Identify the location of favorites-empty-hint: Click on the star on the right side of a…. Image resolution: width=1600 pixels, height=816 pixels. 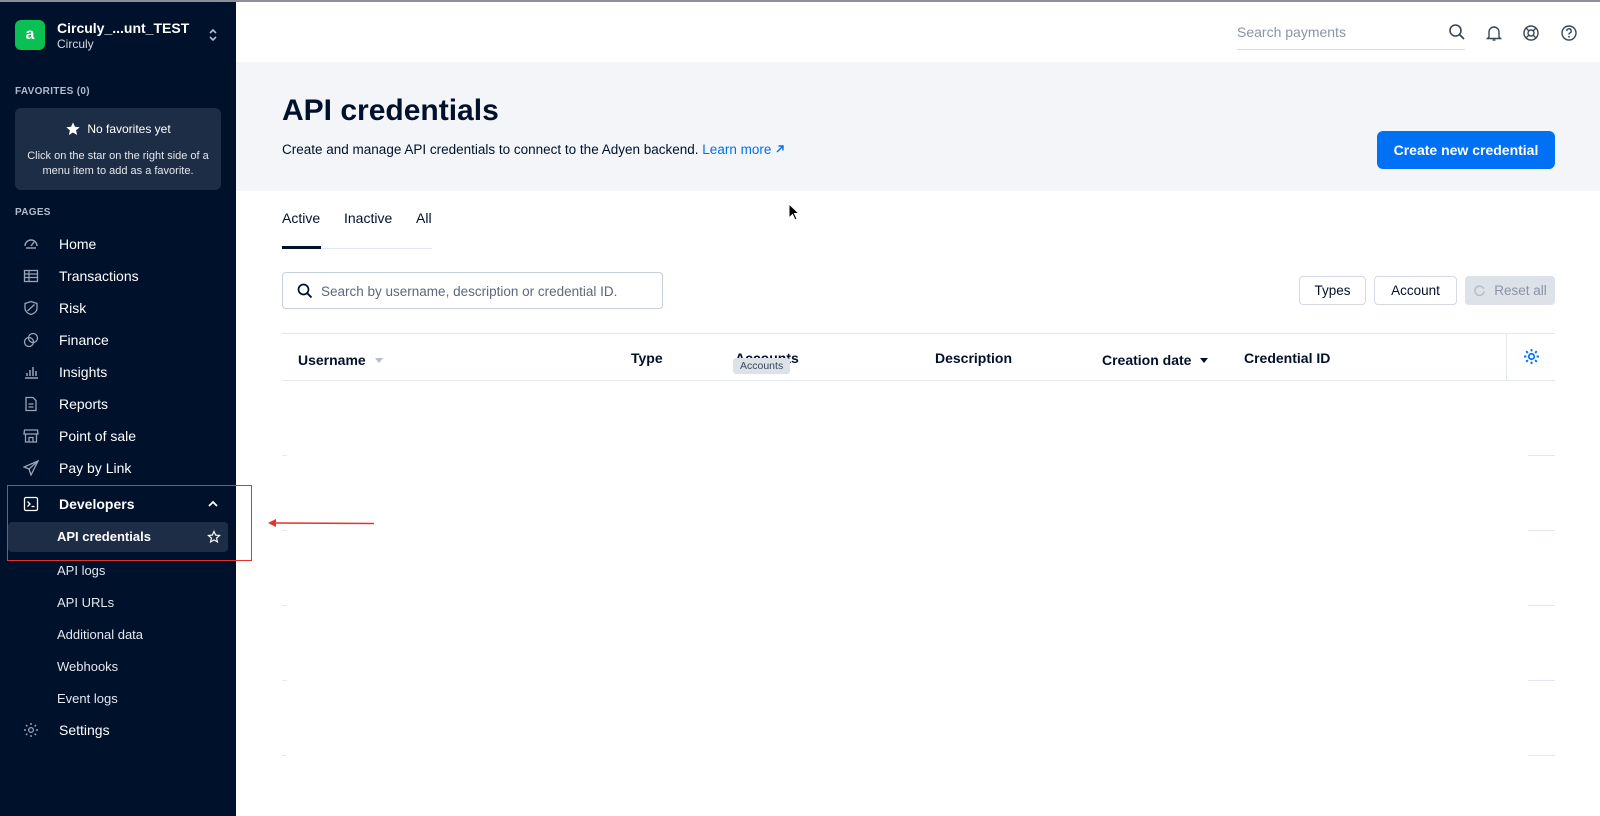
(118, 163).